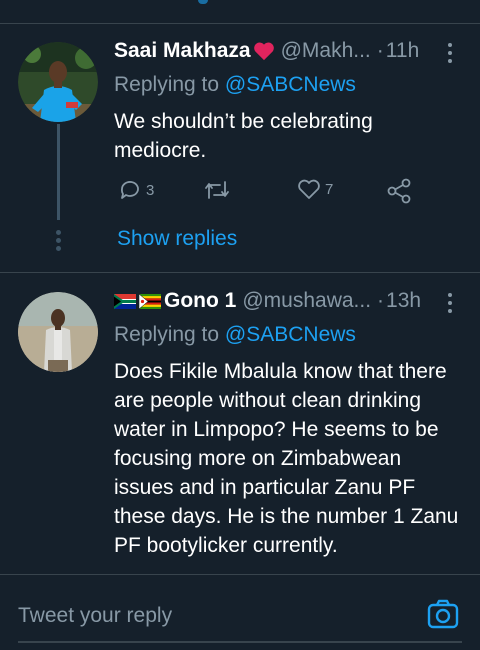  What do you see at coordinates (182, 51) in the screenshot?
I see `display-name: Saai Makhaza` at bounding box center [182, 51].